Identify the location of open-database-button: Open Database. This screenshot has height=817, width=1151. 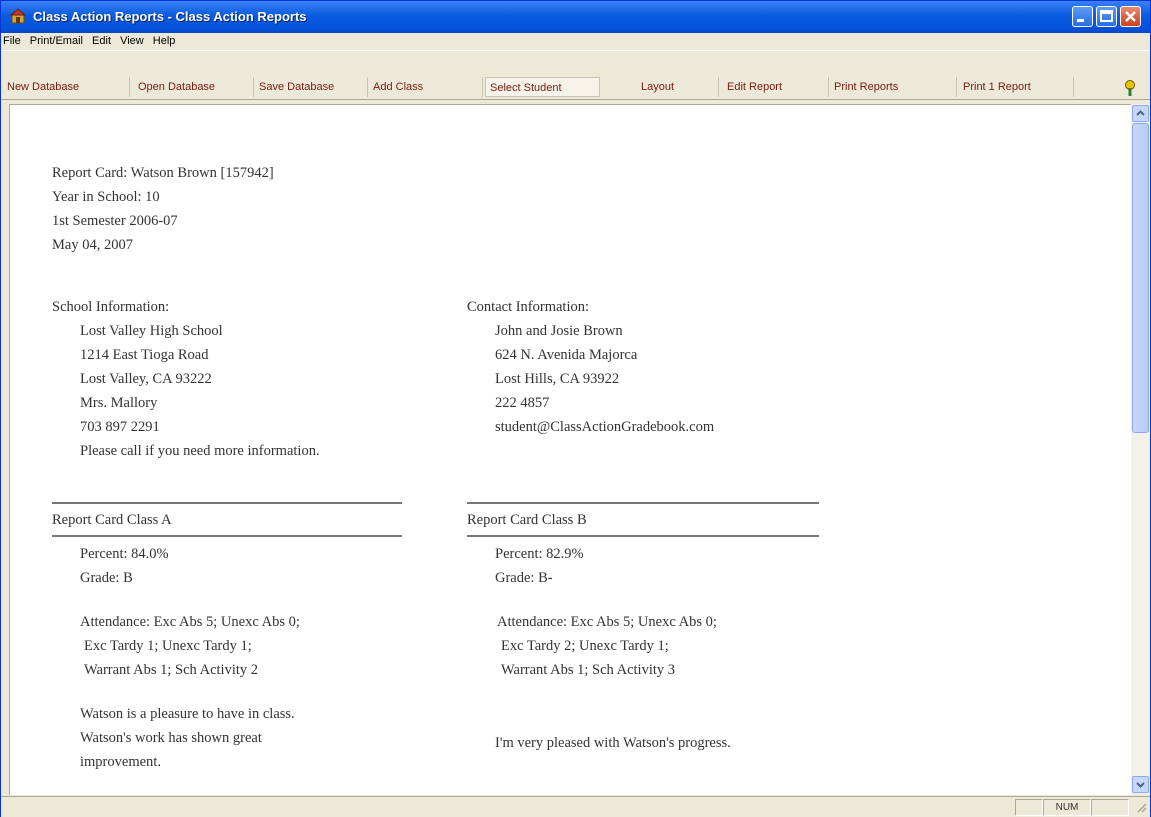
(194, 87).